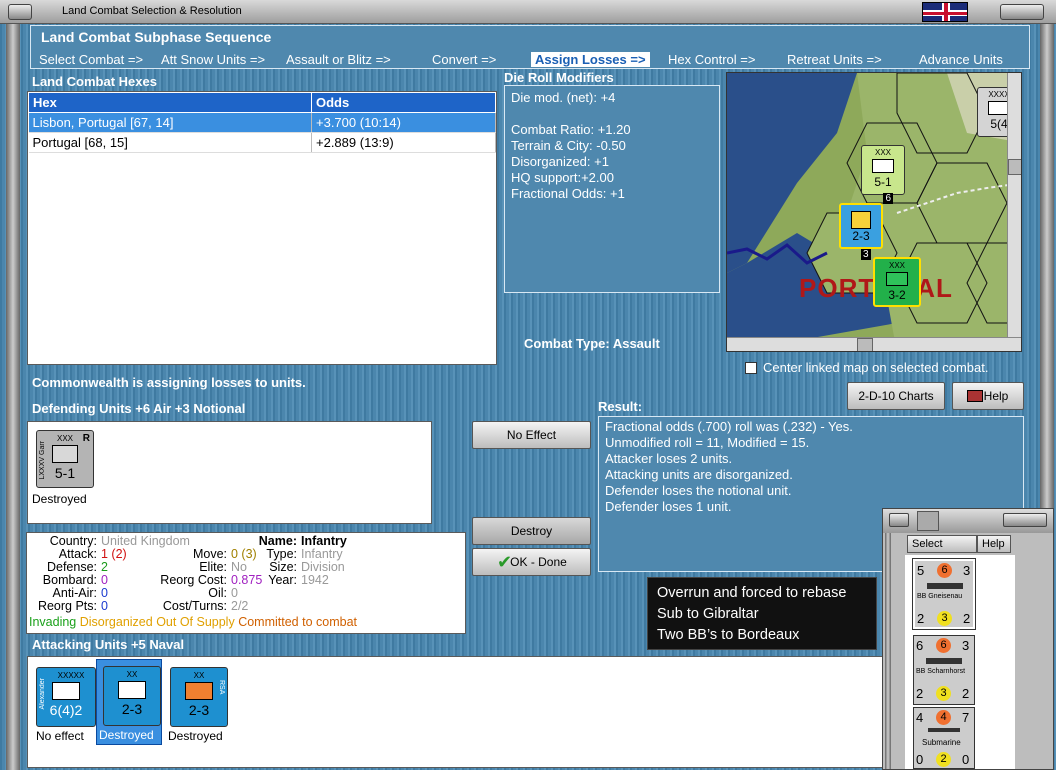  I want to click on cost-turns-value: 2/2, so click(240, 606).